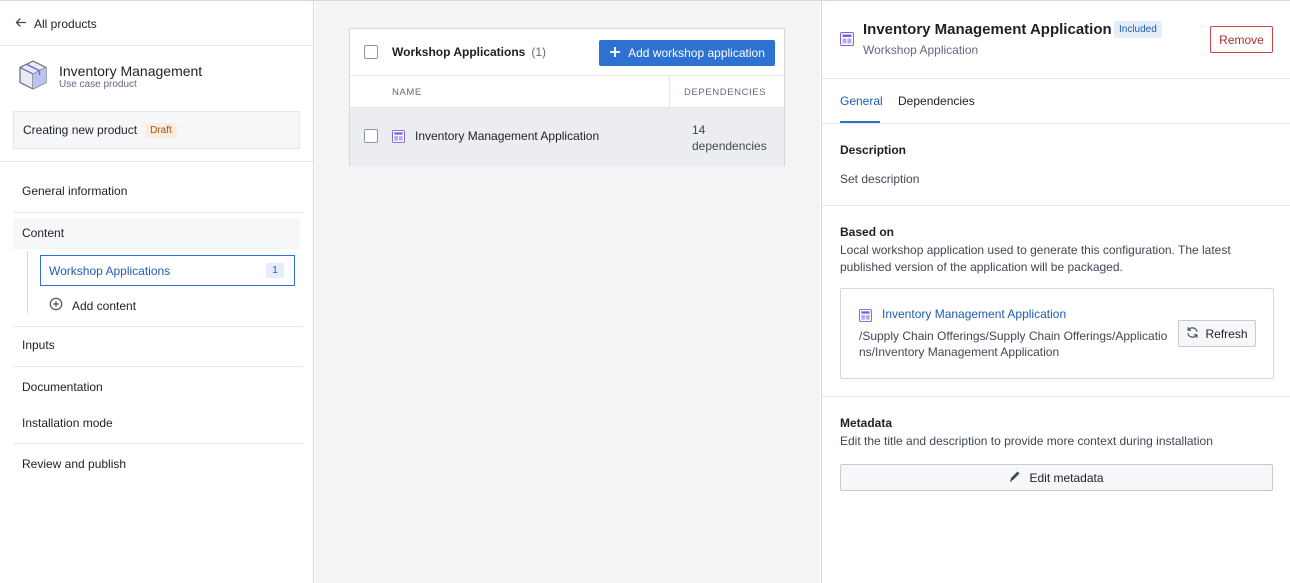 The height and width of the screenshot is (583, 1290). I want to click on edit-metadata-button: Edit metadata, so click(1056, 477).